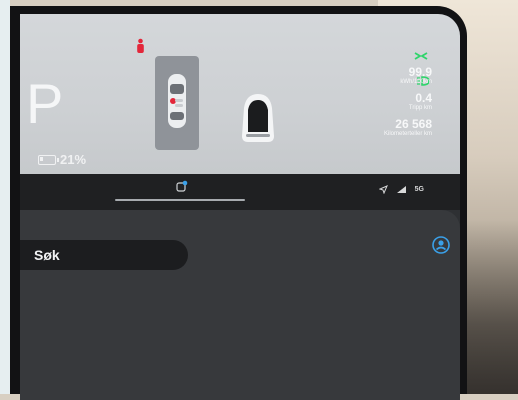 This screenshot has width=518, height=400. Describe the element at coordinates (419, 189) in the screenshot. I see `network-type-label: 5G` at that location.